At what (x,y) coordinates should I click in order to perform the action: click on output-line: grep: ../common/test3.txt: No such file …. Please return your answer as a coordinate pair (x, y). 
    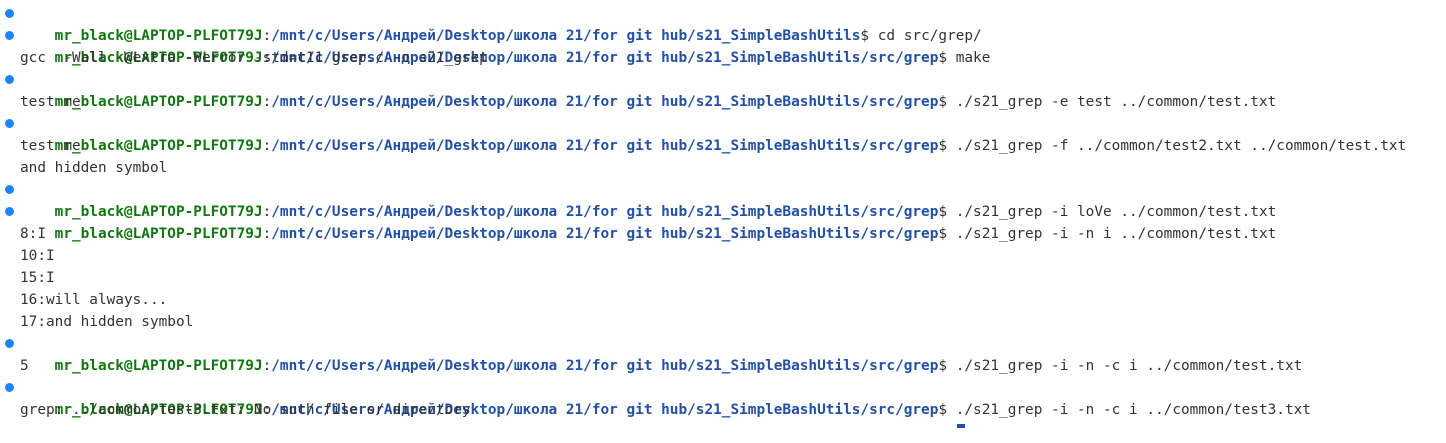
    Looking at the image, I should click on (245, 410).